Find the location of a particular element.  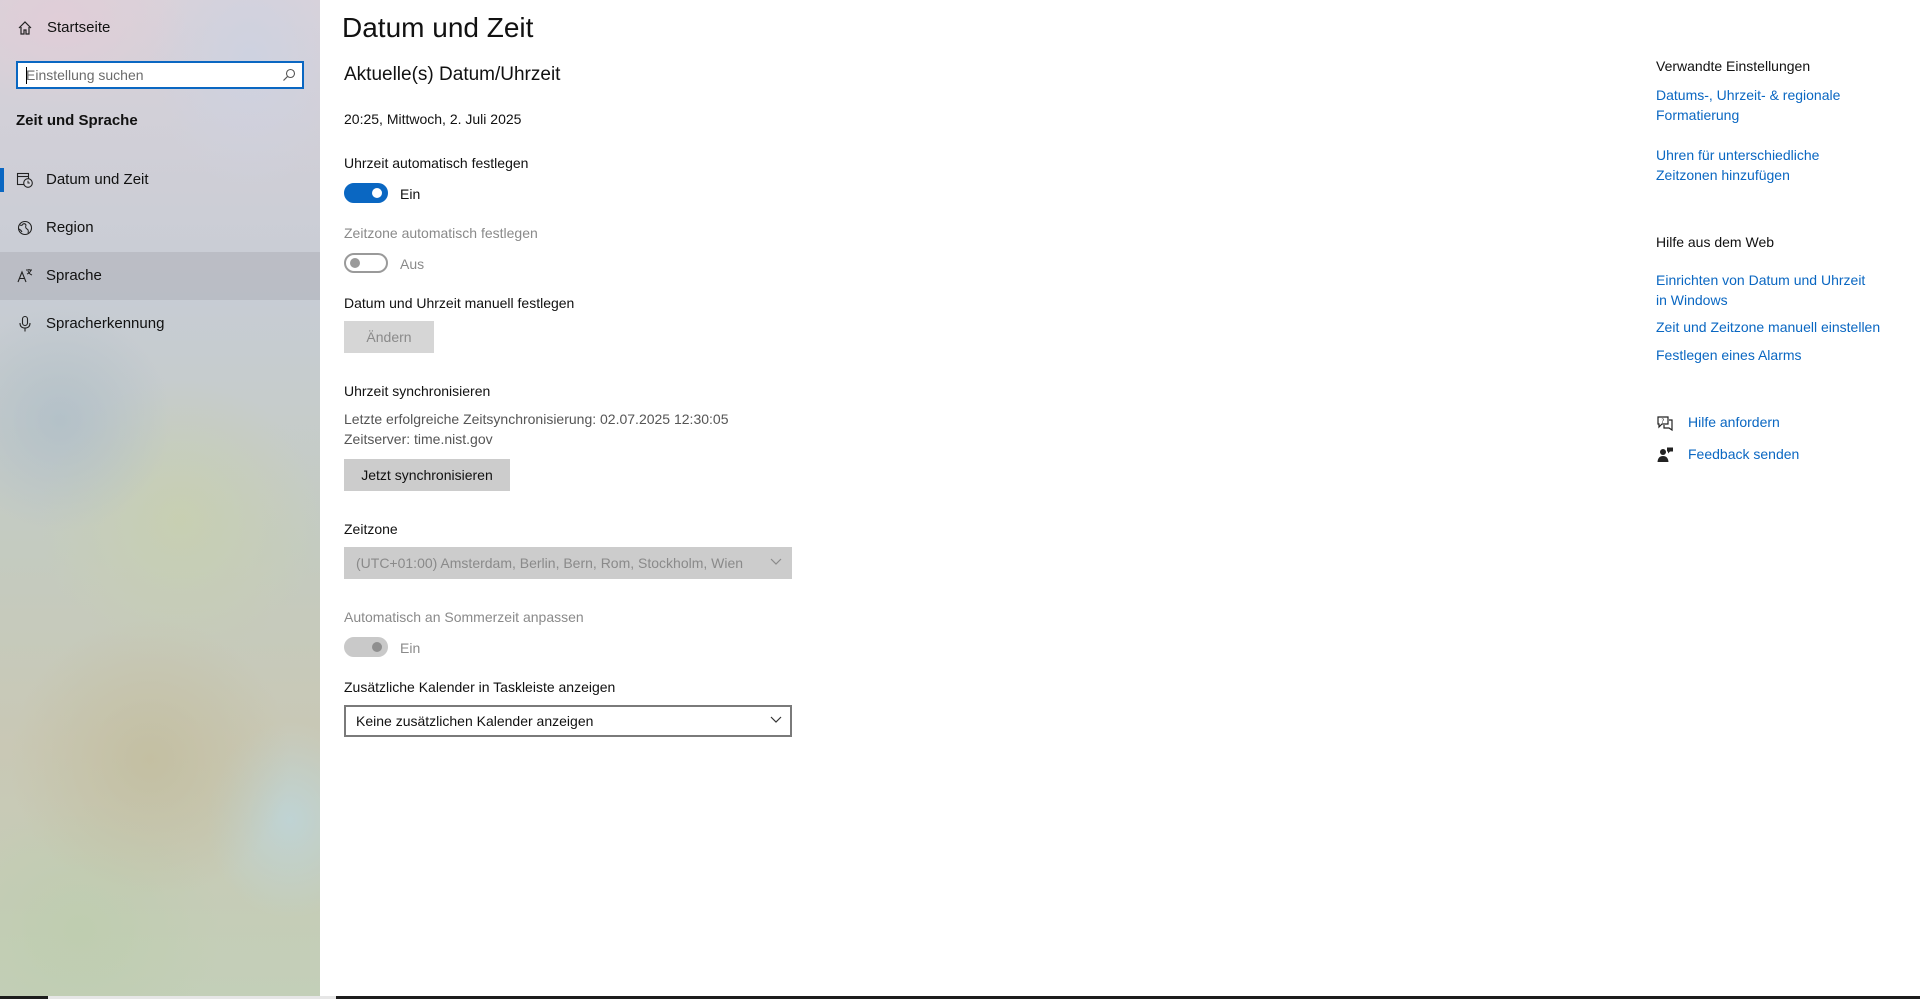

datetime-icon is located at coordinates (24, 180).